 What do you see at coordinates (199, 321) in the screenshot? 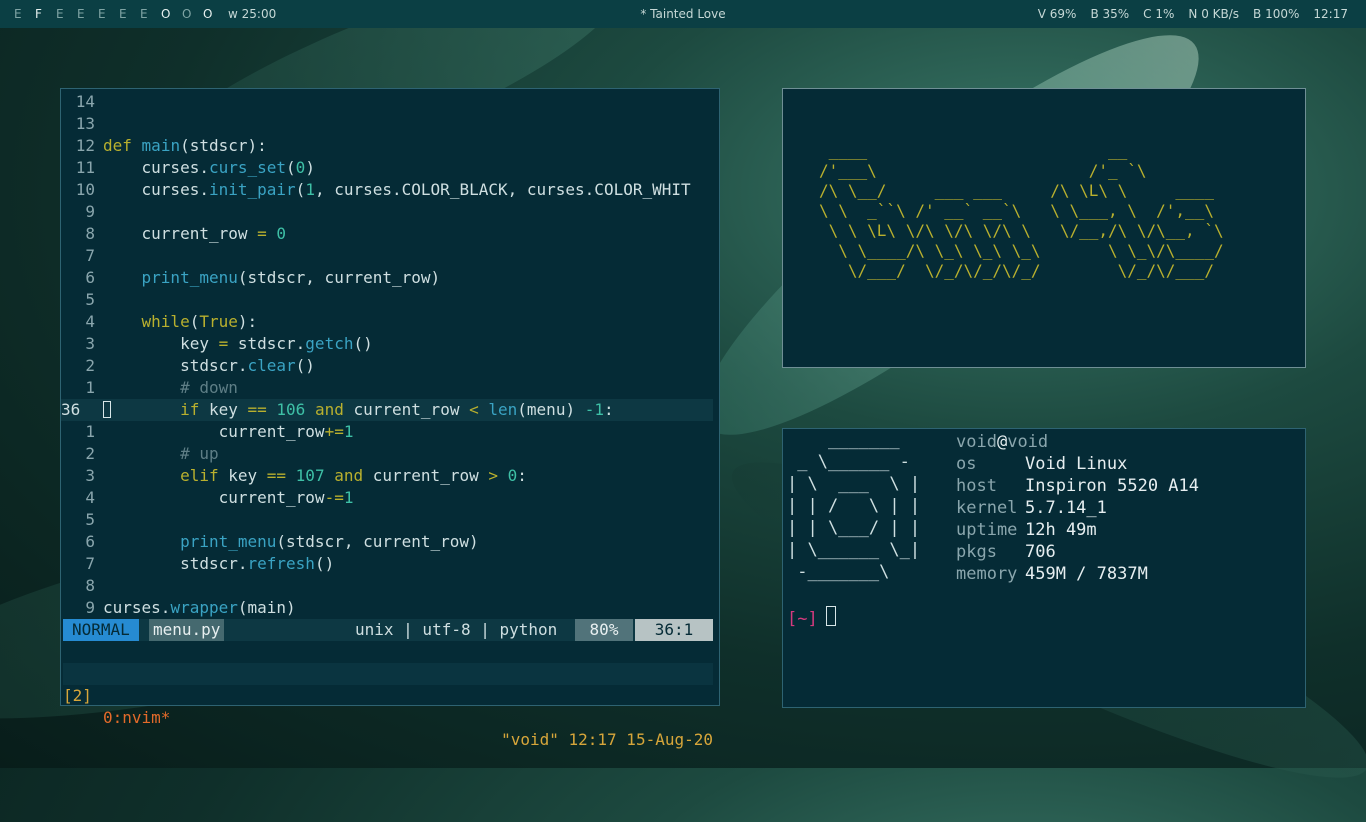
I see `code-text: while(True):` at bounding box center [199, 321].